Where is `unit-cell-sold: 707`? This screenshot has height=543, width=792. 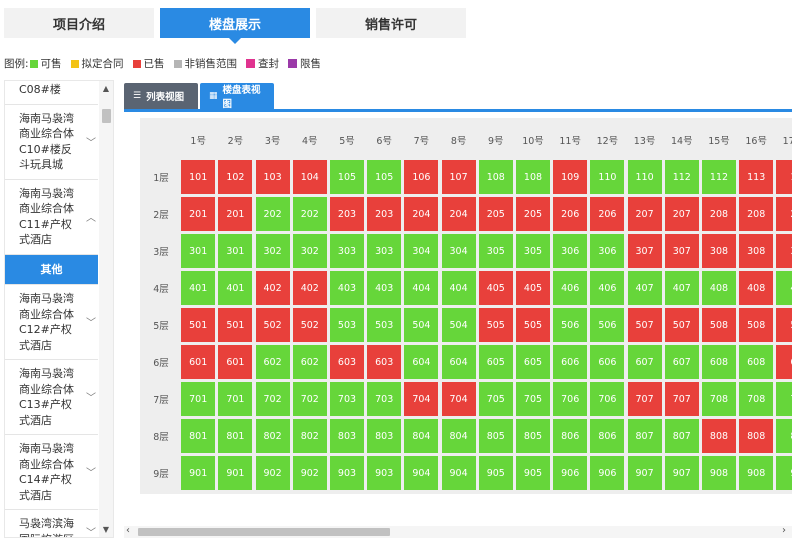 unit-cell-sold: 707 is located at coordinates (644, 399).